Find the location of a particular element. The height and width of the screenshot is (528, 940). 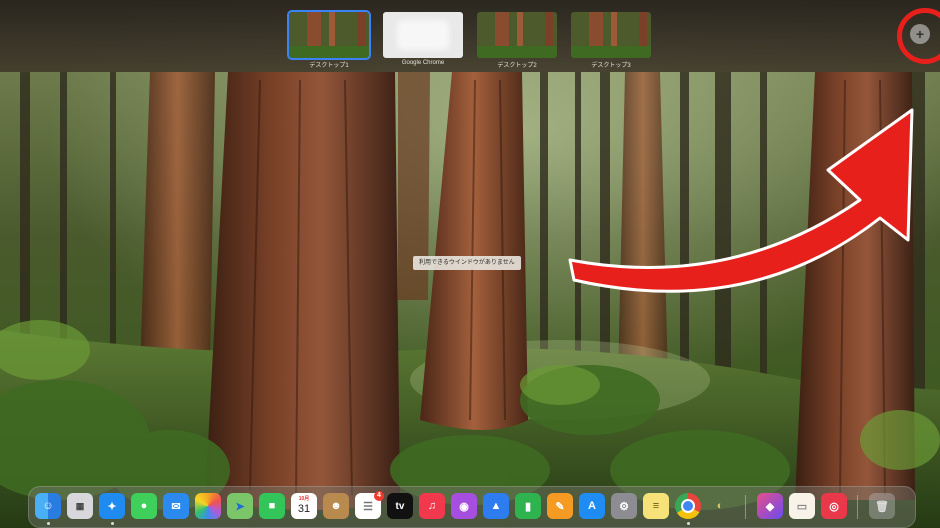

maps-icon: ➤ is located at coordinates (240, 506).